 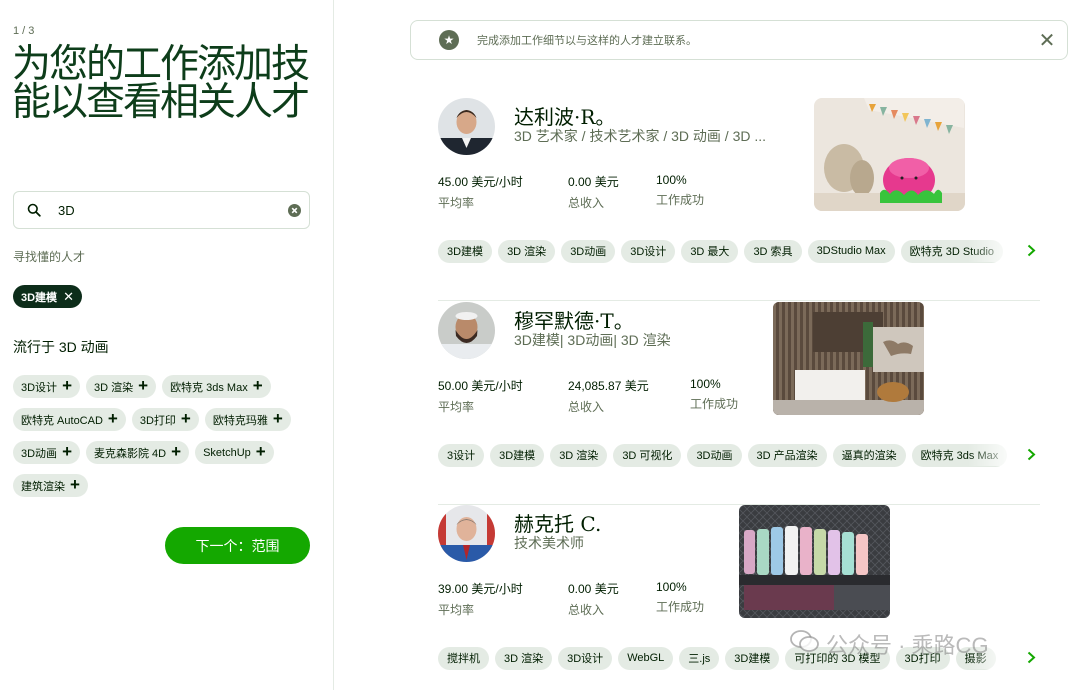 I want to click on page-title: 为您的工作添加技能以查看相关人才, so click(x=161, y=83).